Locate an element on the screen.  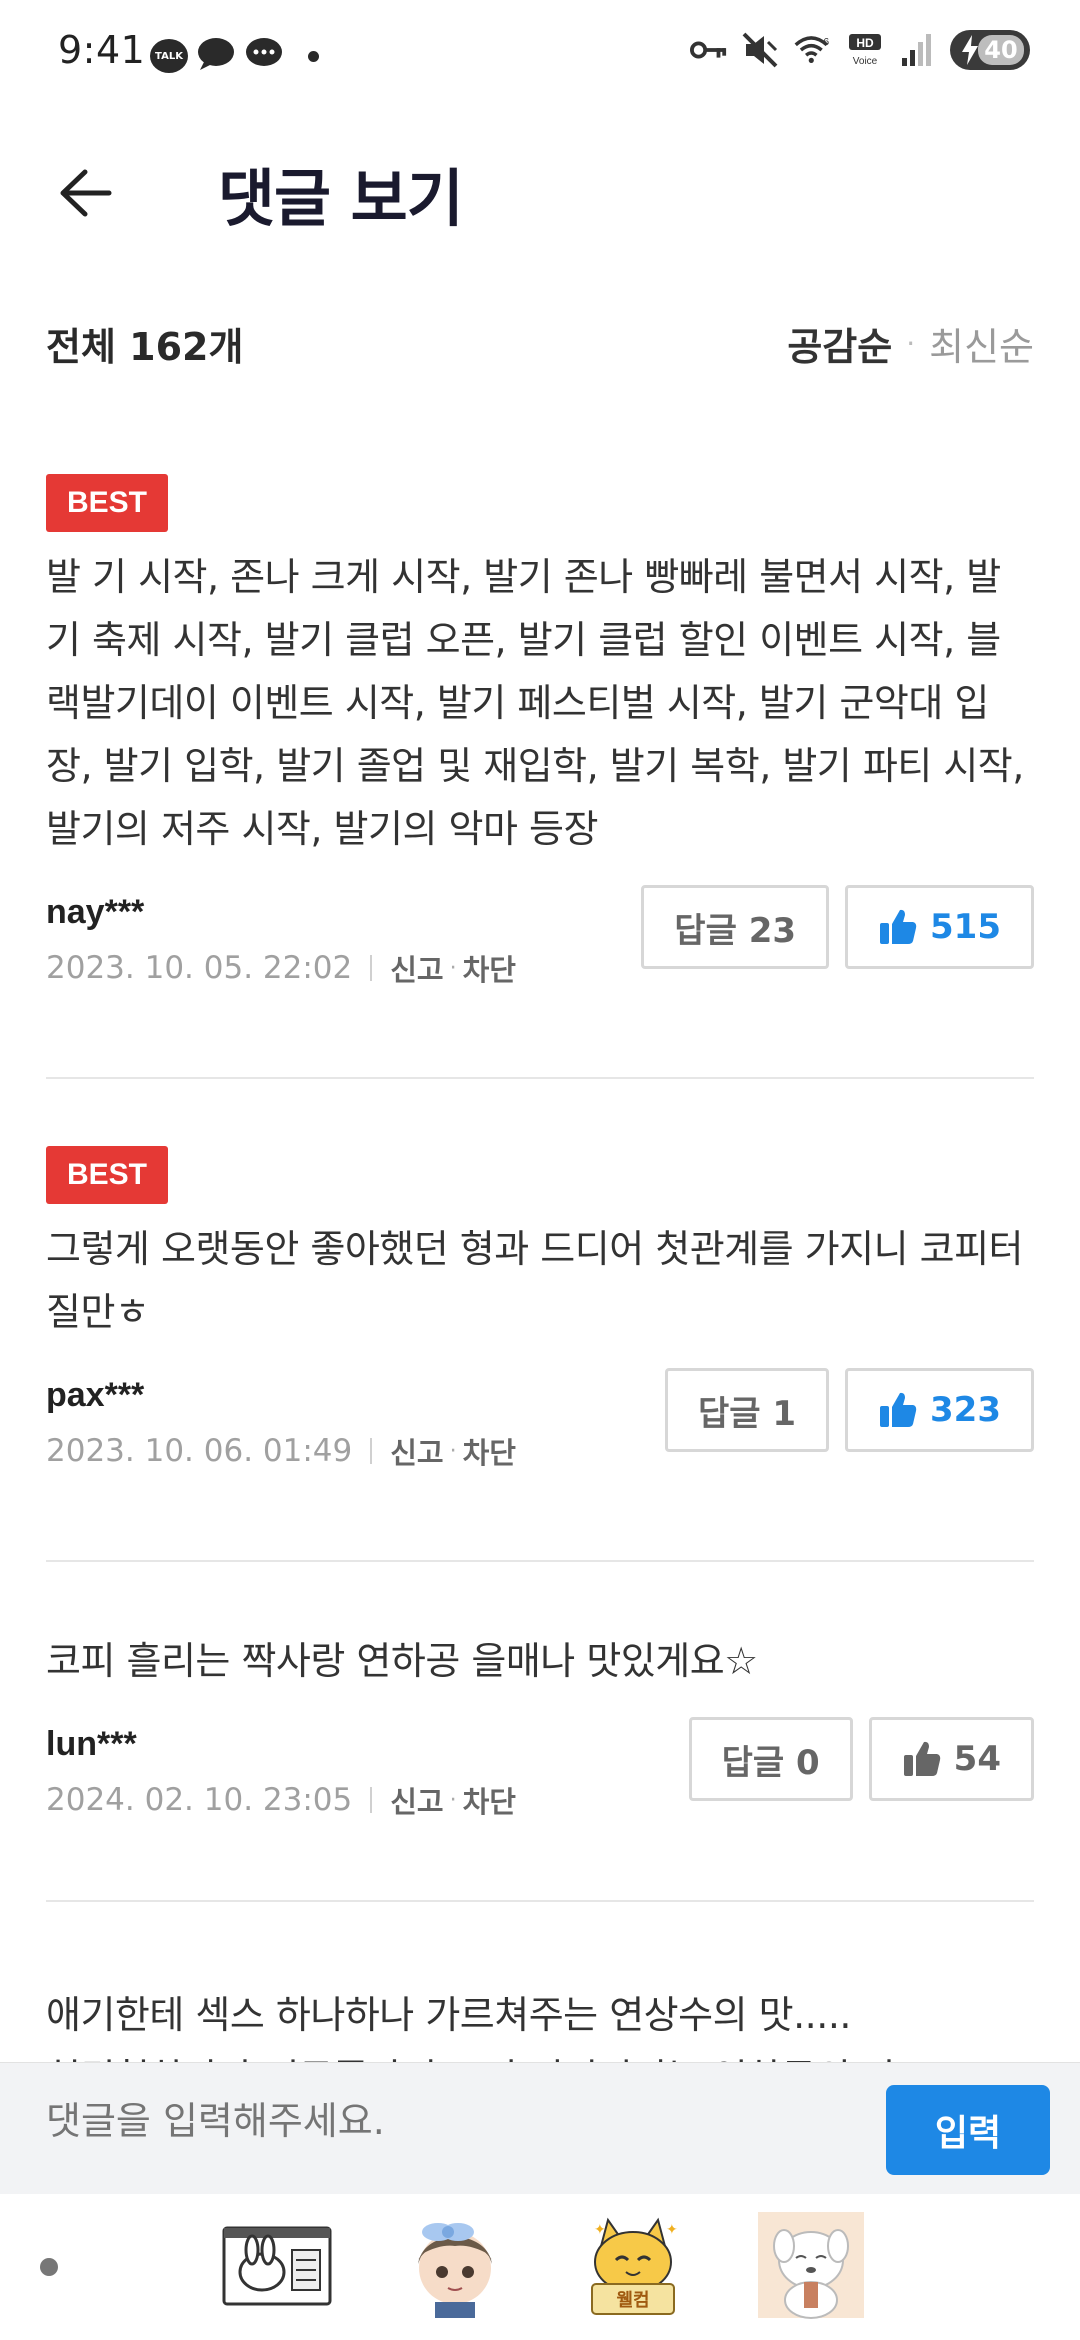
sticker-bunny-notepad is located at coordinates (277, 2265).